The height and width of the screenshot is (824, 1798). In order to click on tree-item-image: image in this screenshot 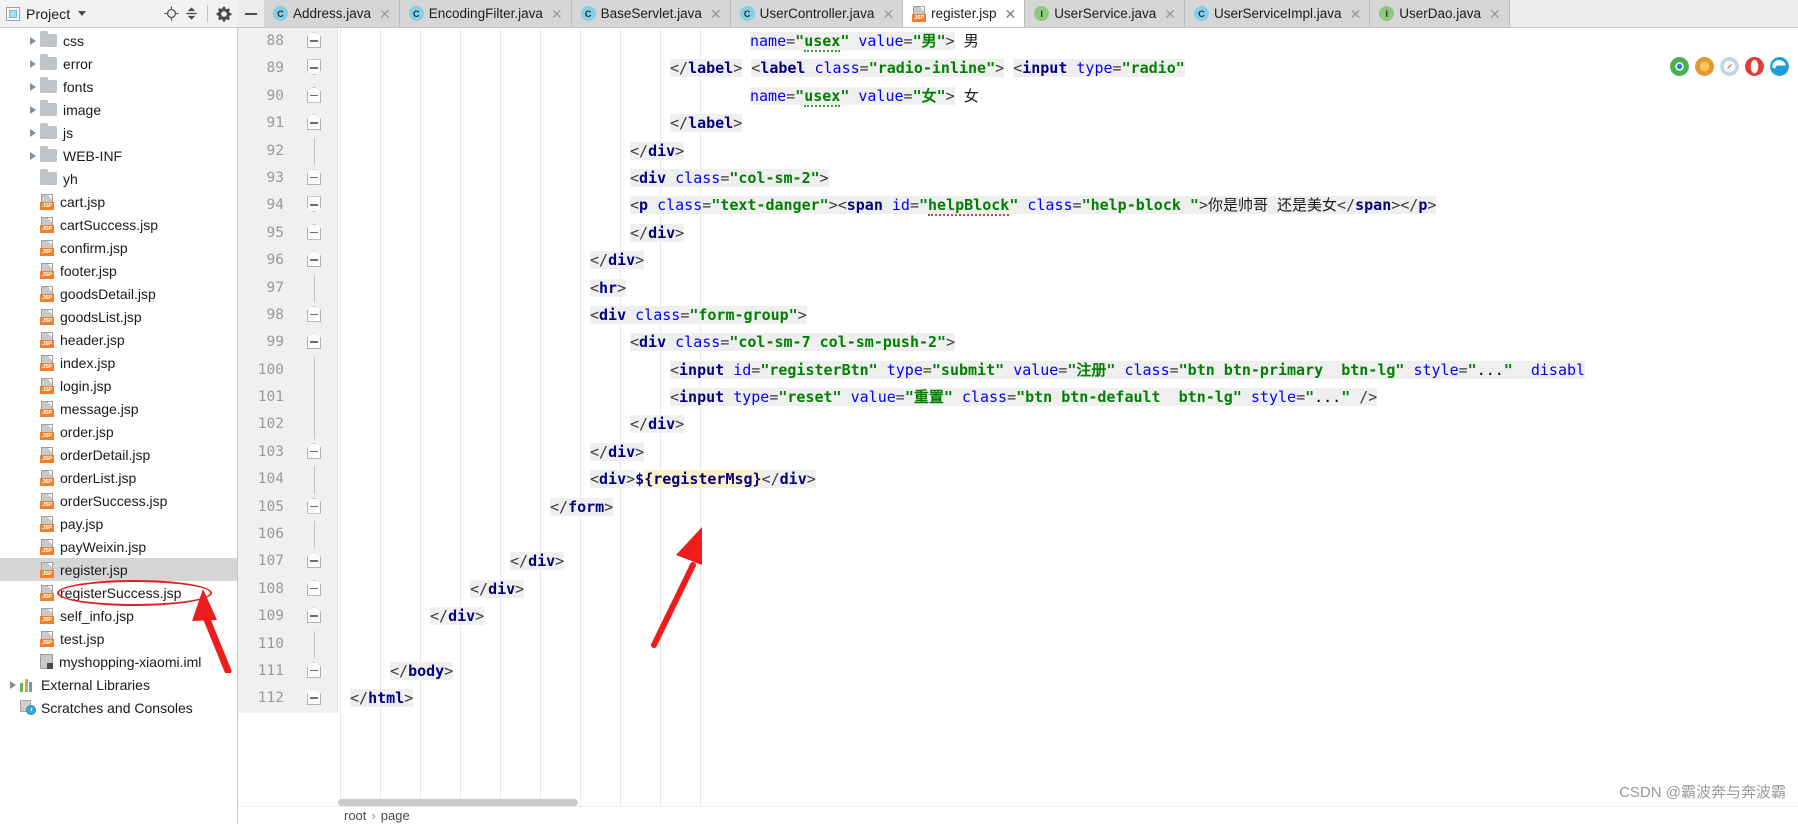, I will do `click(118, 109)`.